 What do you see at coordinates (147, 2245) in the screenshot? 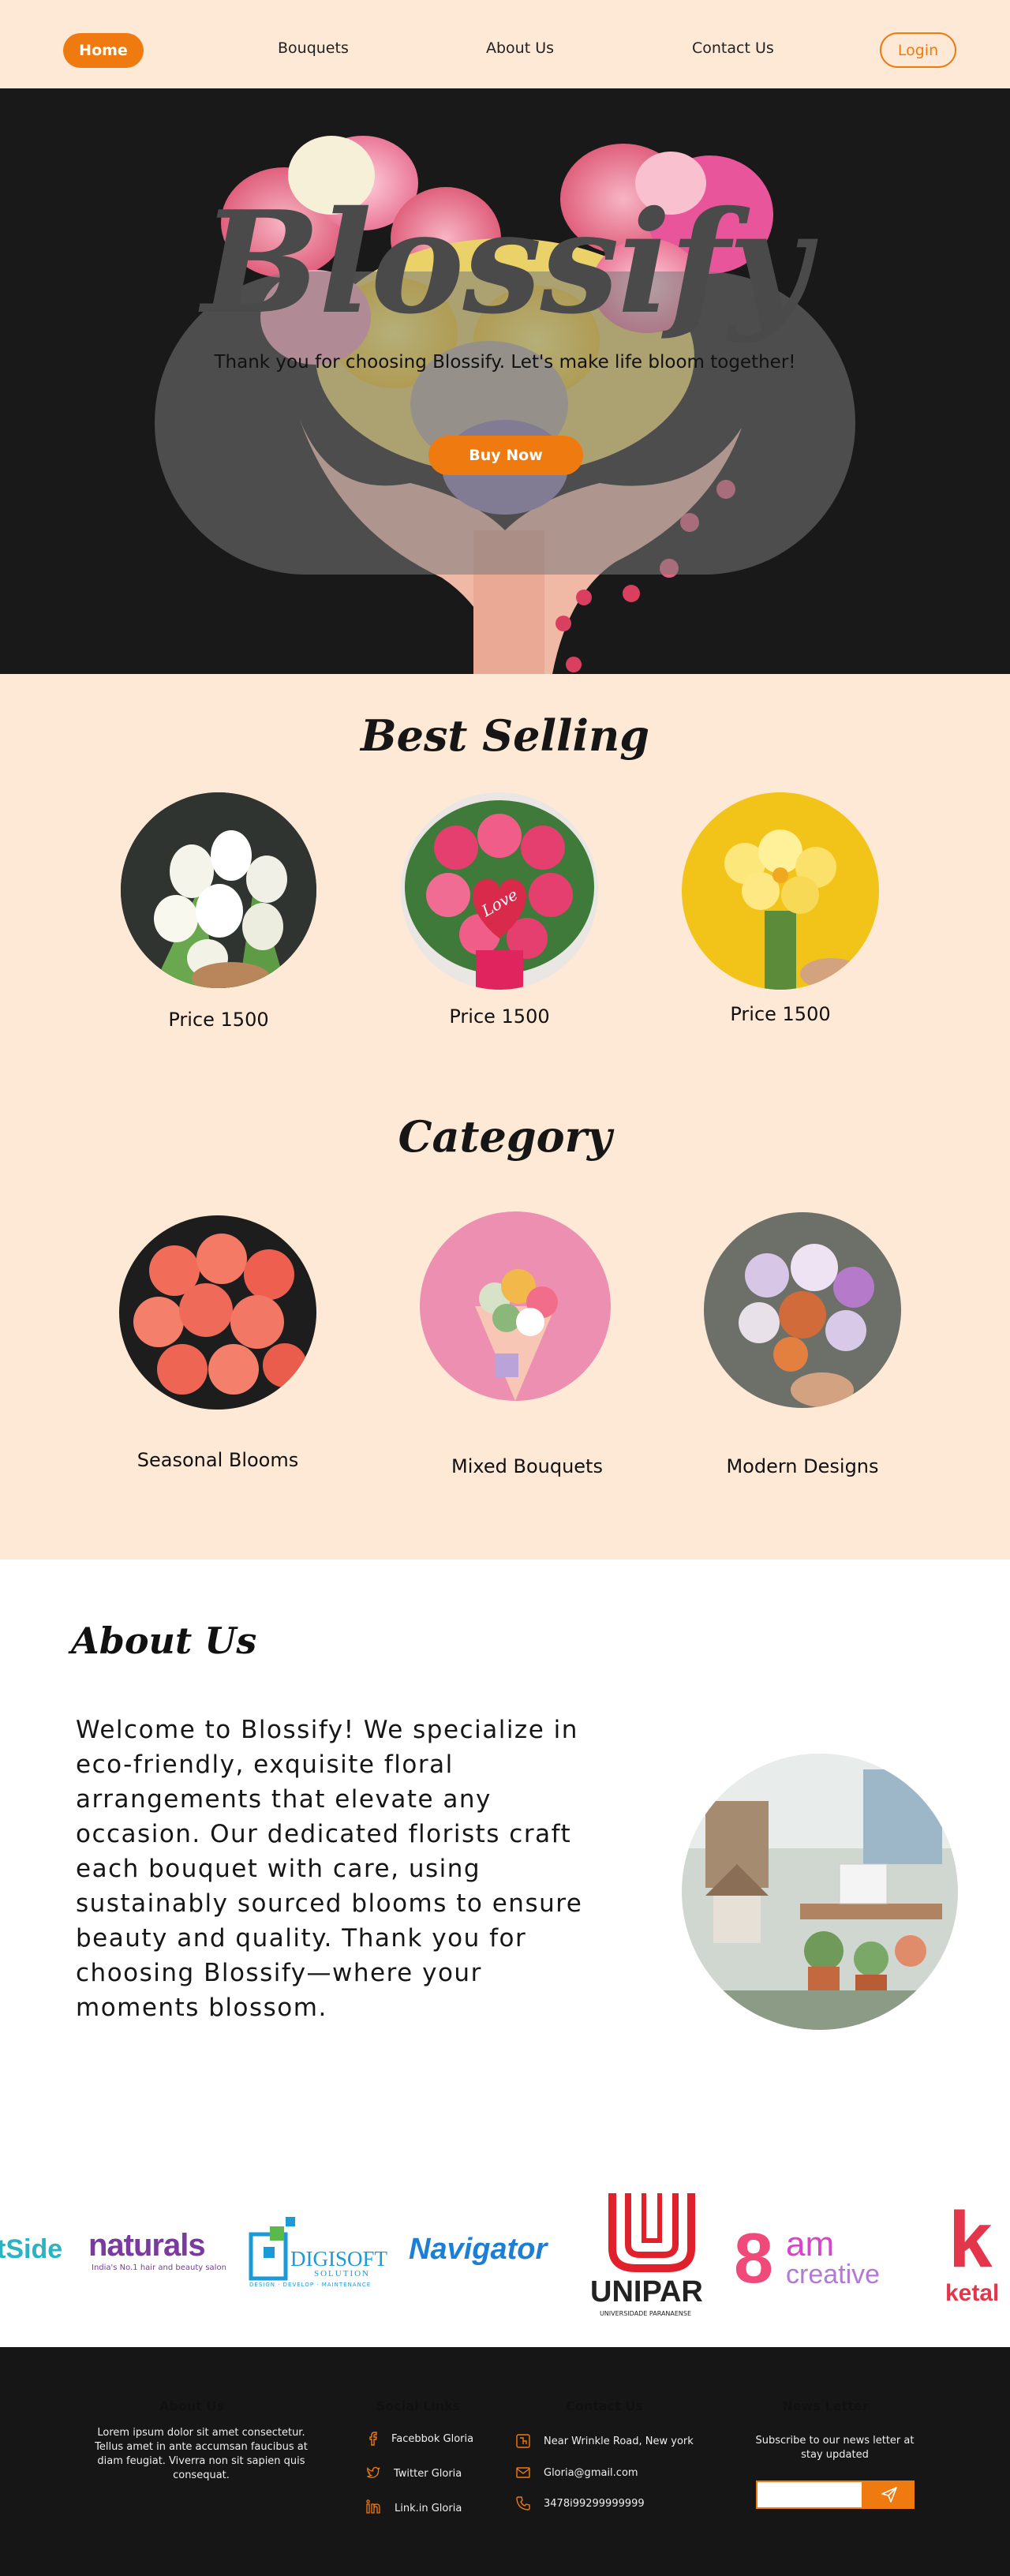
I see `logo-naturals-text: naturals` at bounding box center [147, 2245].